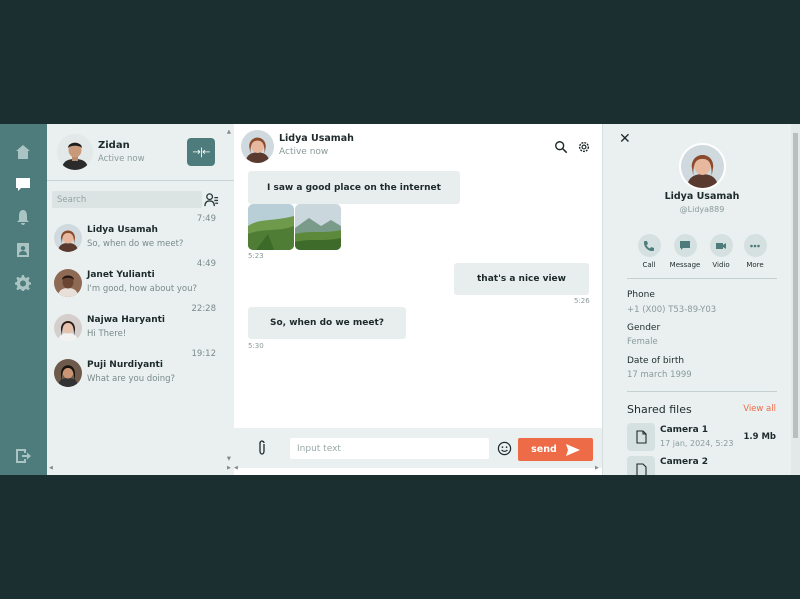  I want to click on dob-label: Date of birth, so click(656, 361).